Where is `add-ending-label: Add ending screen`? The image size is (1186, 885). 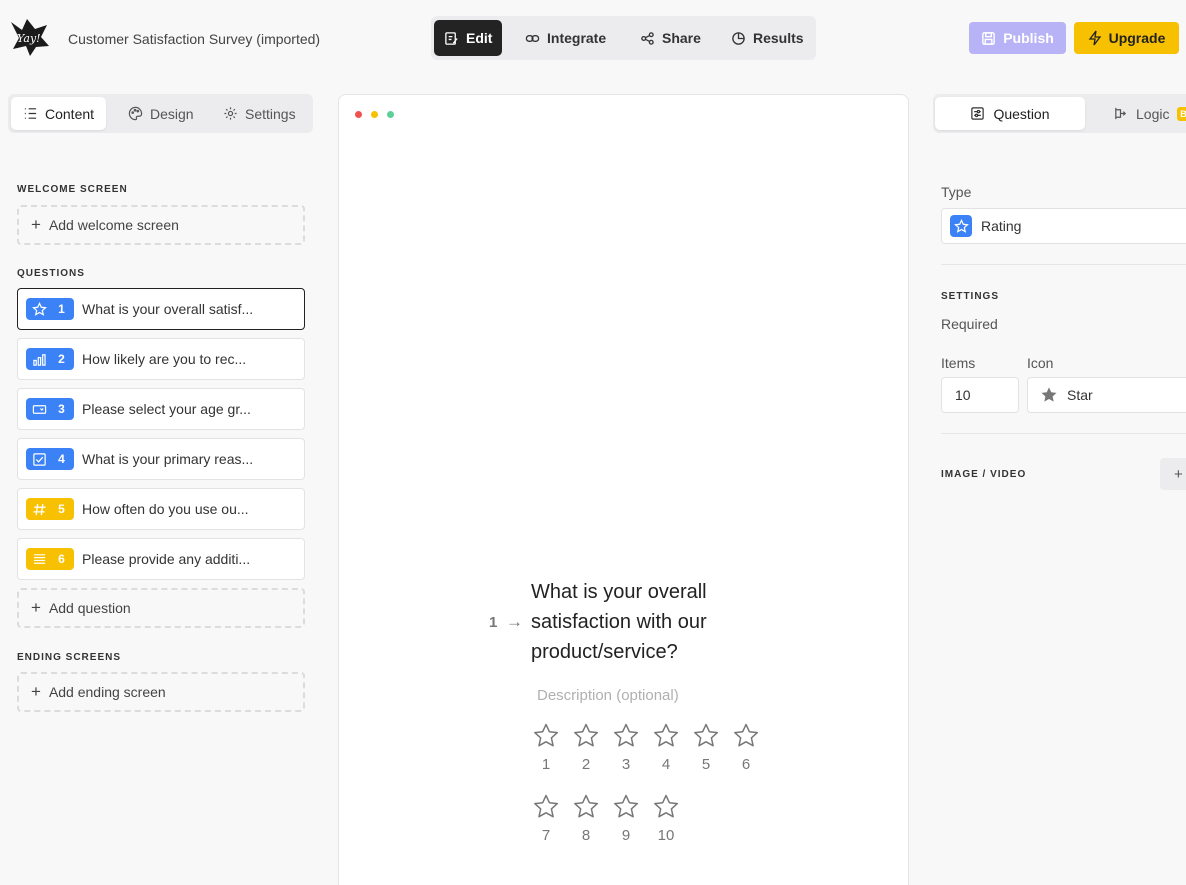
add-ending-label: Add ending screen is located at coordinates (107, 692).